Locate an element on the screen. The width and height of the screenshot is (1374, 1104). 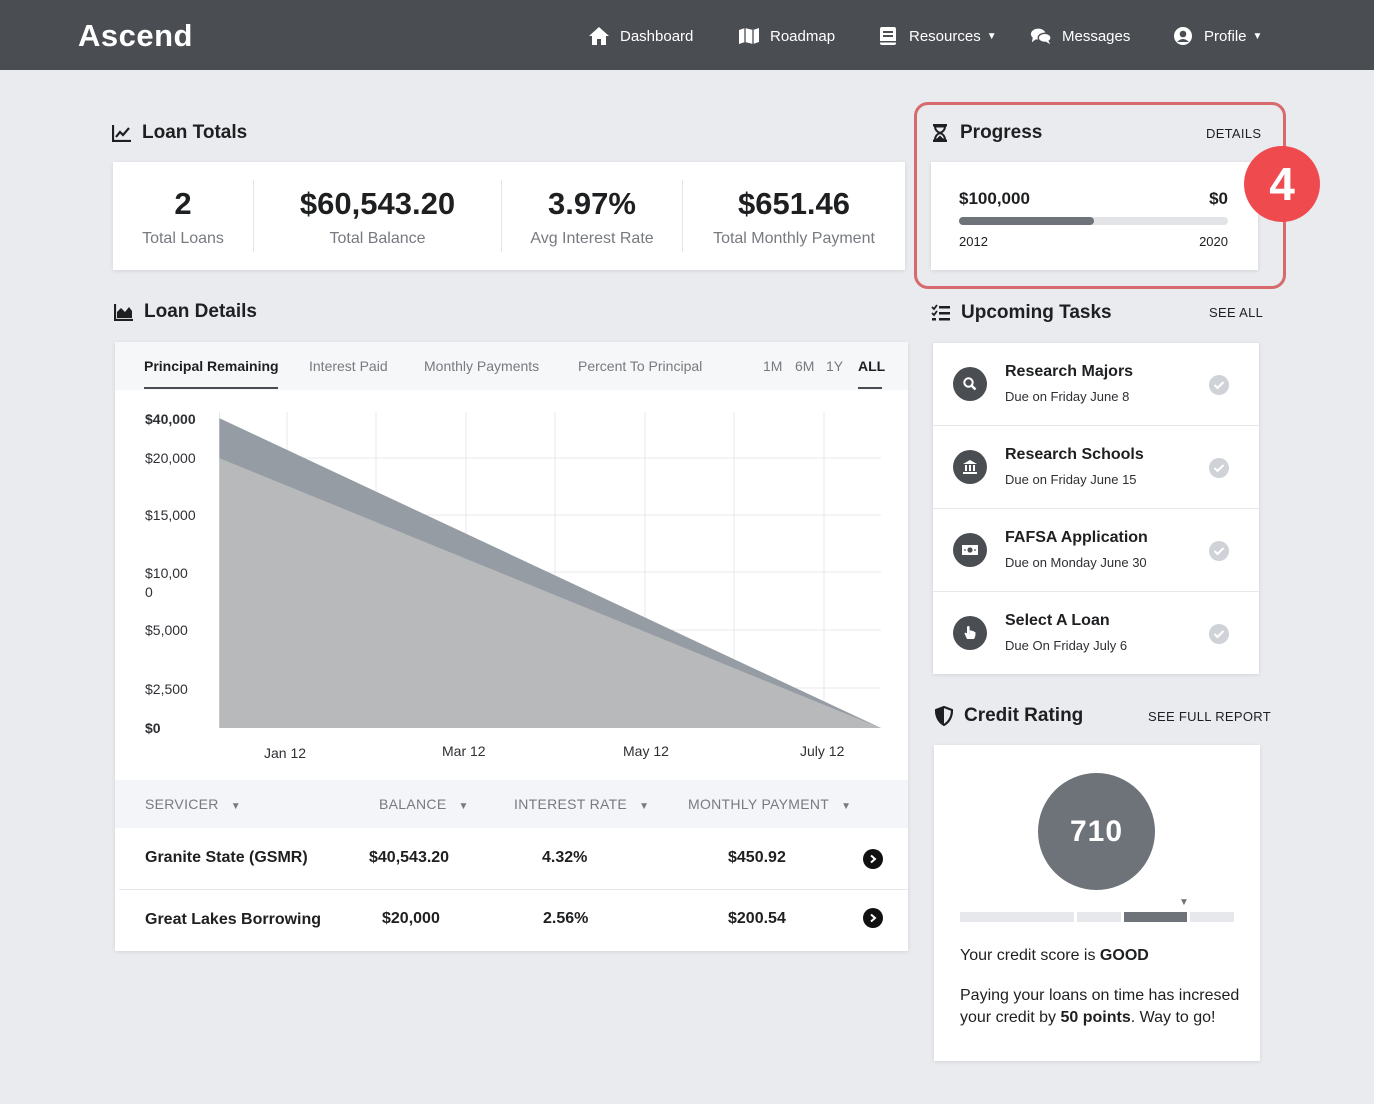
chat-bubbles-icon is located at coordinates (1041, 36).